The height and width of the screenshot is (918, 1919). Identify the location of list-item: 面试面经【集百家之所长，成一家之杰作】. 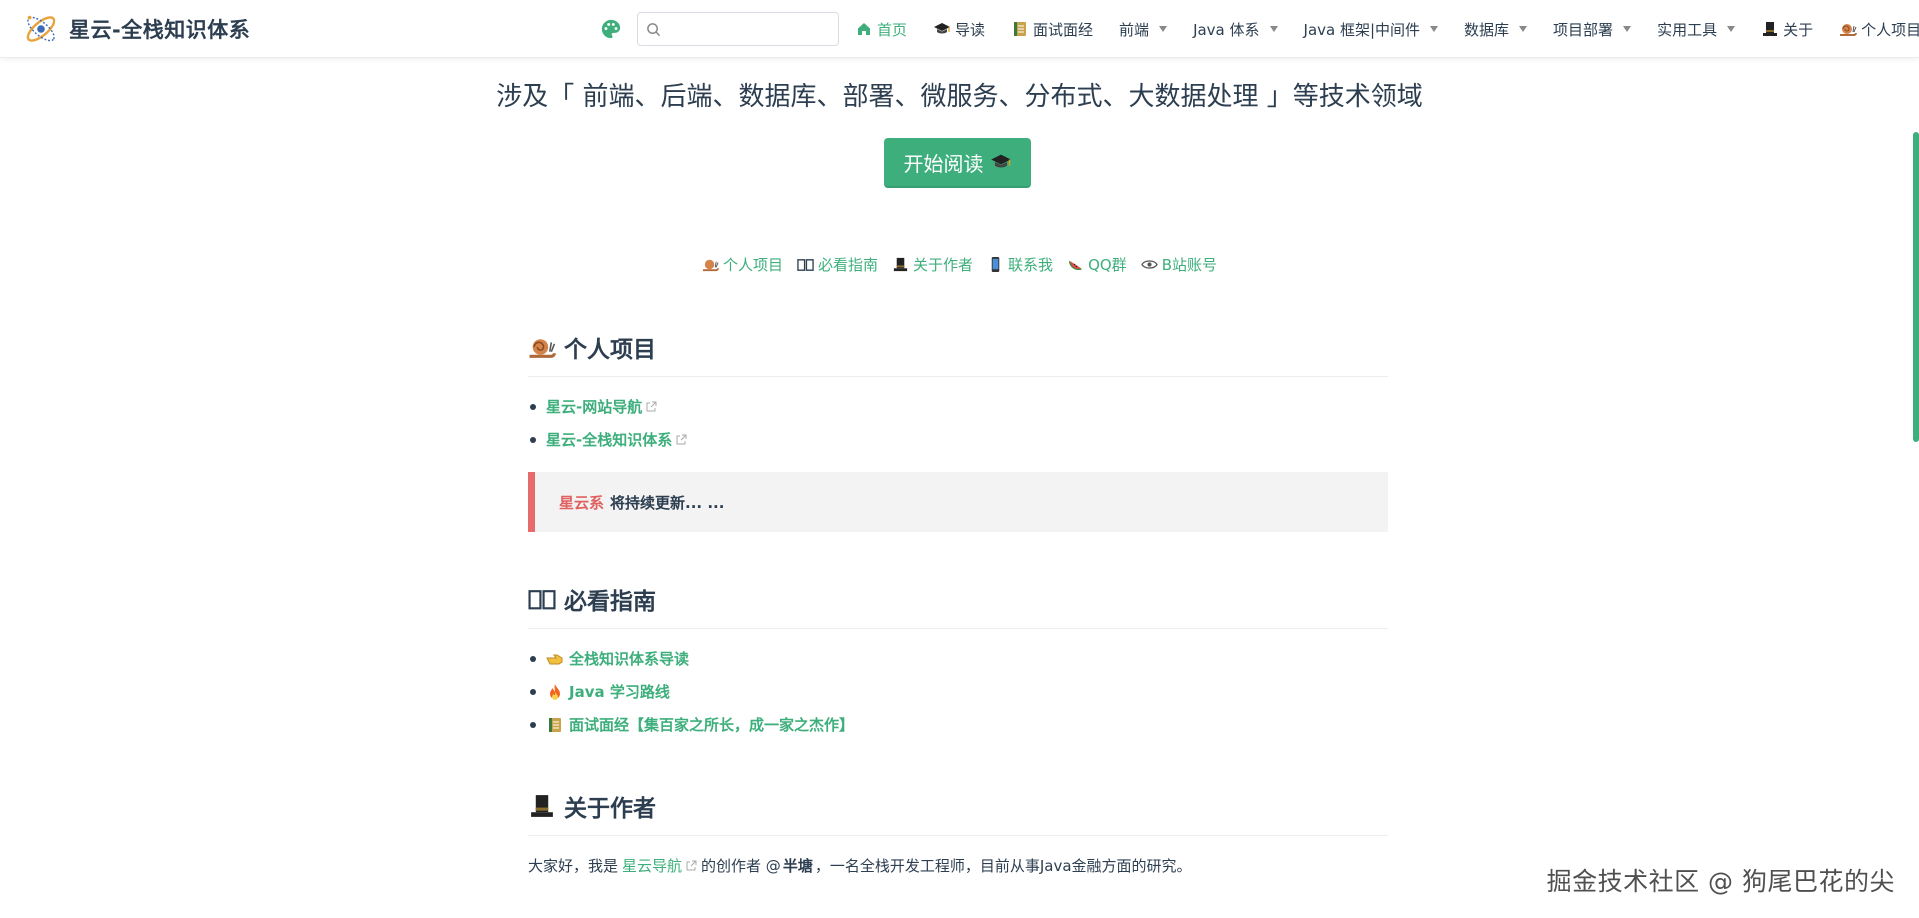
(691, 724).